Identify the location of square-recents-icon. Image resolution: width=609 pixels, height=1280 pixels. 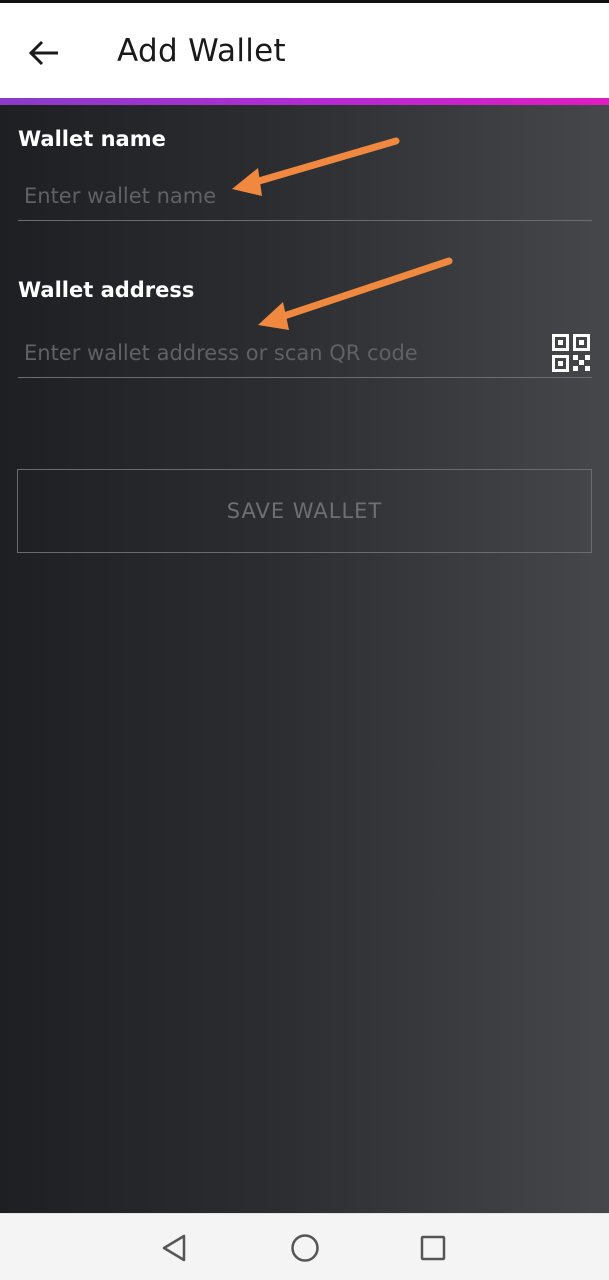
(433, 1248).